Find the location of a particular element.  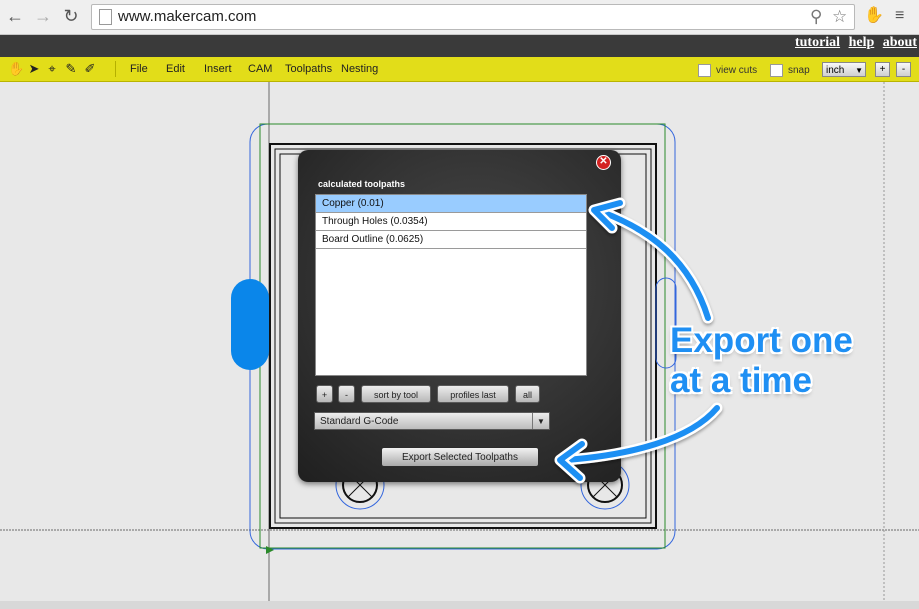

menu-nesting: Nesting is located at coordinates (359, 69).